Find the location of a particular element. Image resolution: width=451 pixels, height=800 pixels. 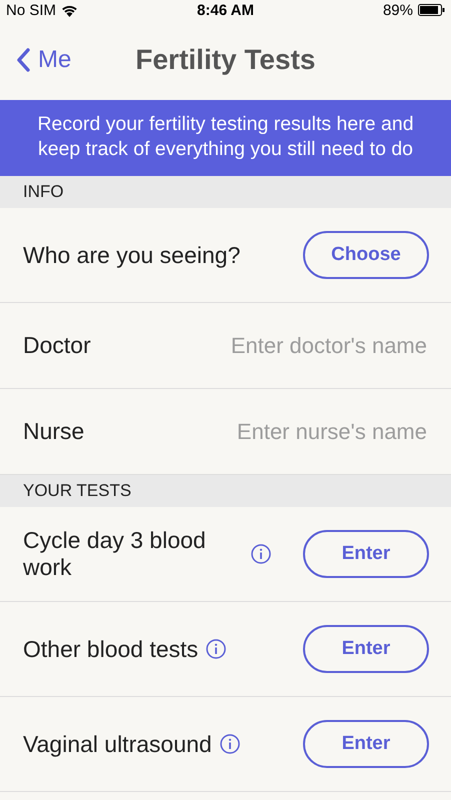

chevron-icon is located at coordinates (23, 60).